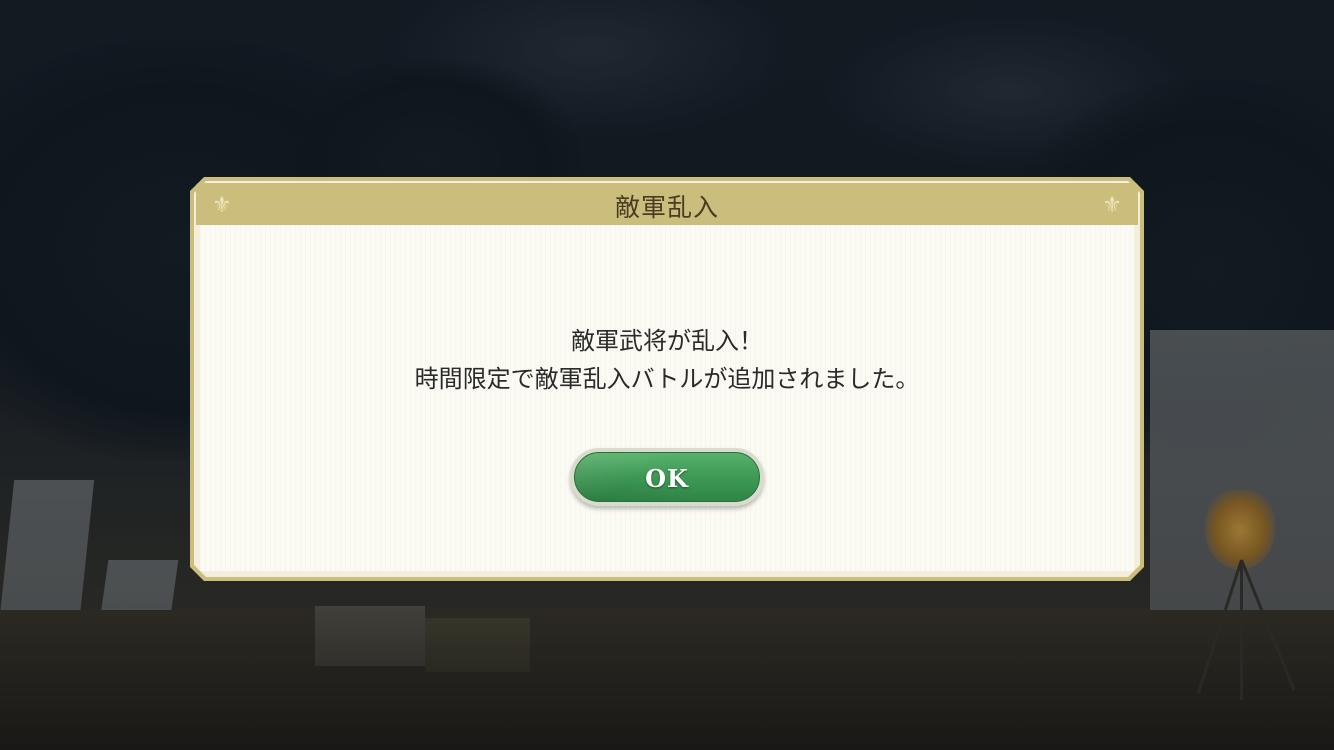 The width and height of the screenshot is (1334, 750). I want to click on dialog-title: 敵軍乱入, so click(666, 207).